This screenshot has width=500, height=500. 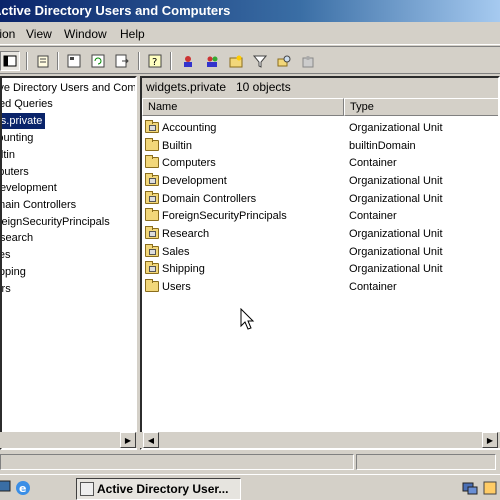 I want to click on tree-item-shipping: Shipping, so click(x=14, y=272).